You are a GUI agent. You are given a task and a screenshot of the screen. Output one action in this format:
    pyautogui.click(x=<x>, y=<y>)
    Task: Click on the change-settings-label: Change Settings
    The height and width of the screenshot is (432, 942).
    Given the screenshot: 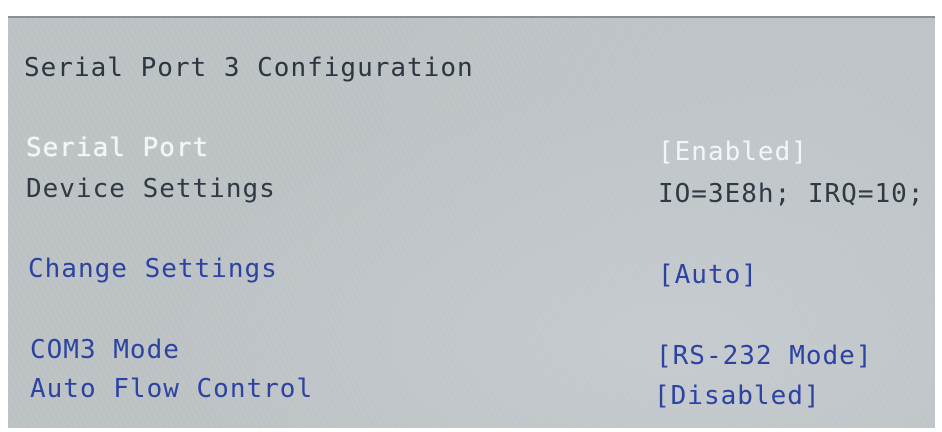 What is the action you would take?
    pyautogui.click(x=153, y=269)
    